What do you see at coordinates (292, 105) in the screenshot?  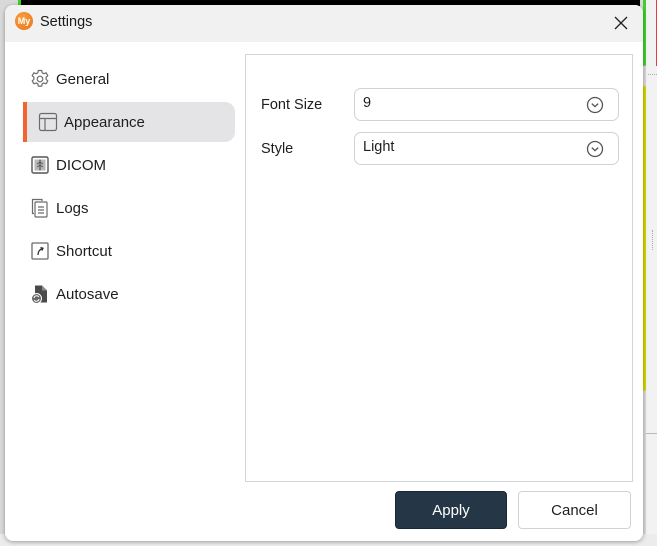 I see `font-size-label: Font Size` at bounding box center [292, 105].